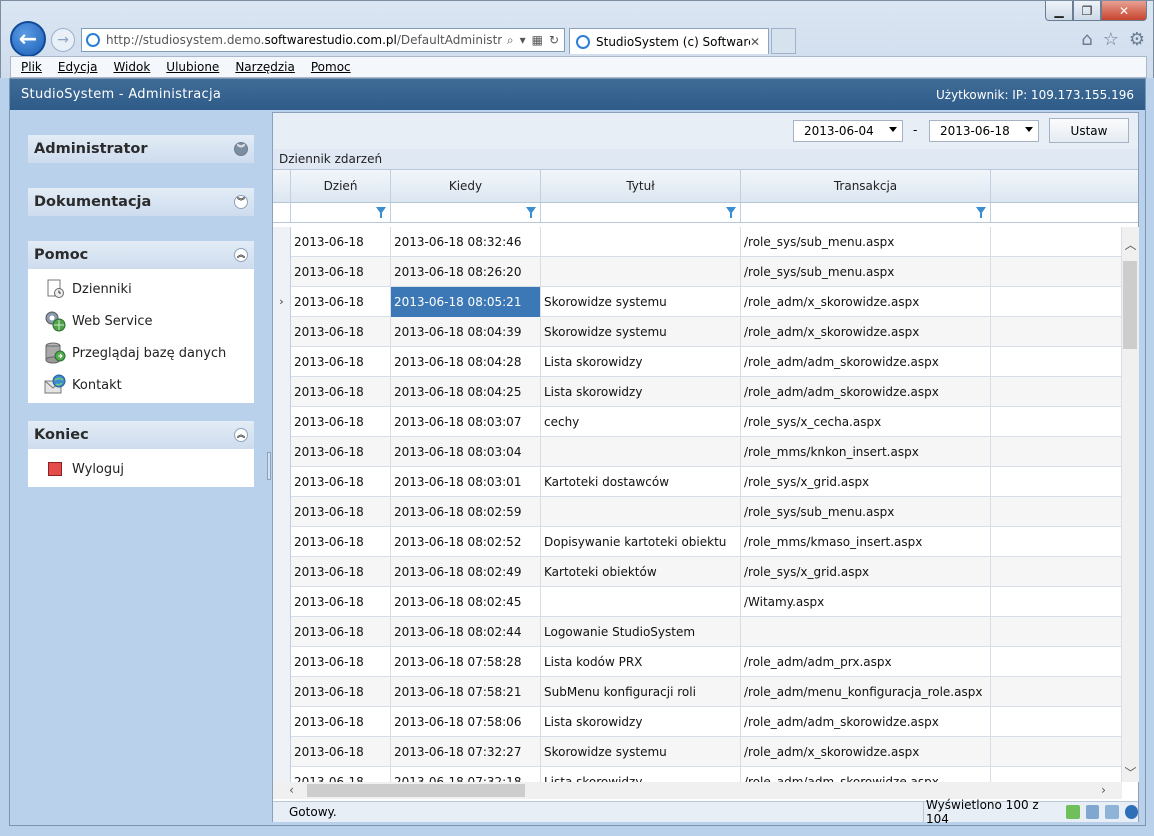 This screenshot has height=836, width=1154. What do you see at coordinates (641, 422) in the screenshot?
I see `cell-tytul: cechy` at bounding box center [641, 422].